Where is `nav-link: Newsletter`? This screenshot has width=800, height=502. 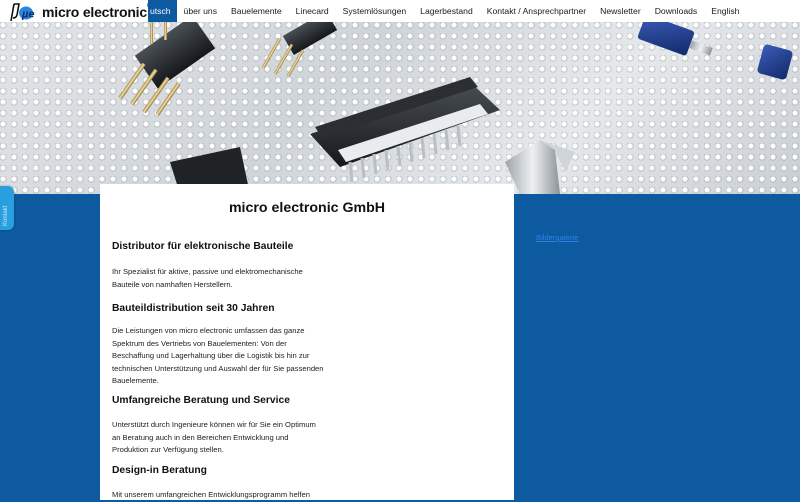
nav-link: Newsletter is located at coordinates (620, 11).